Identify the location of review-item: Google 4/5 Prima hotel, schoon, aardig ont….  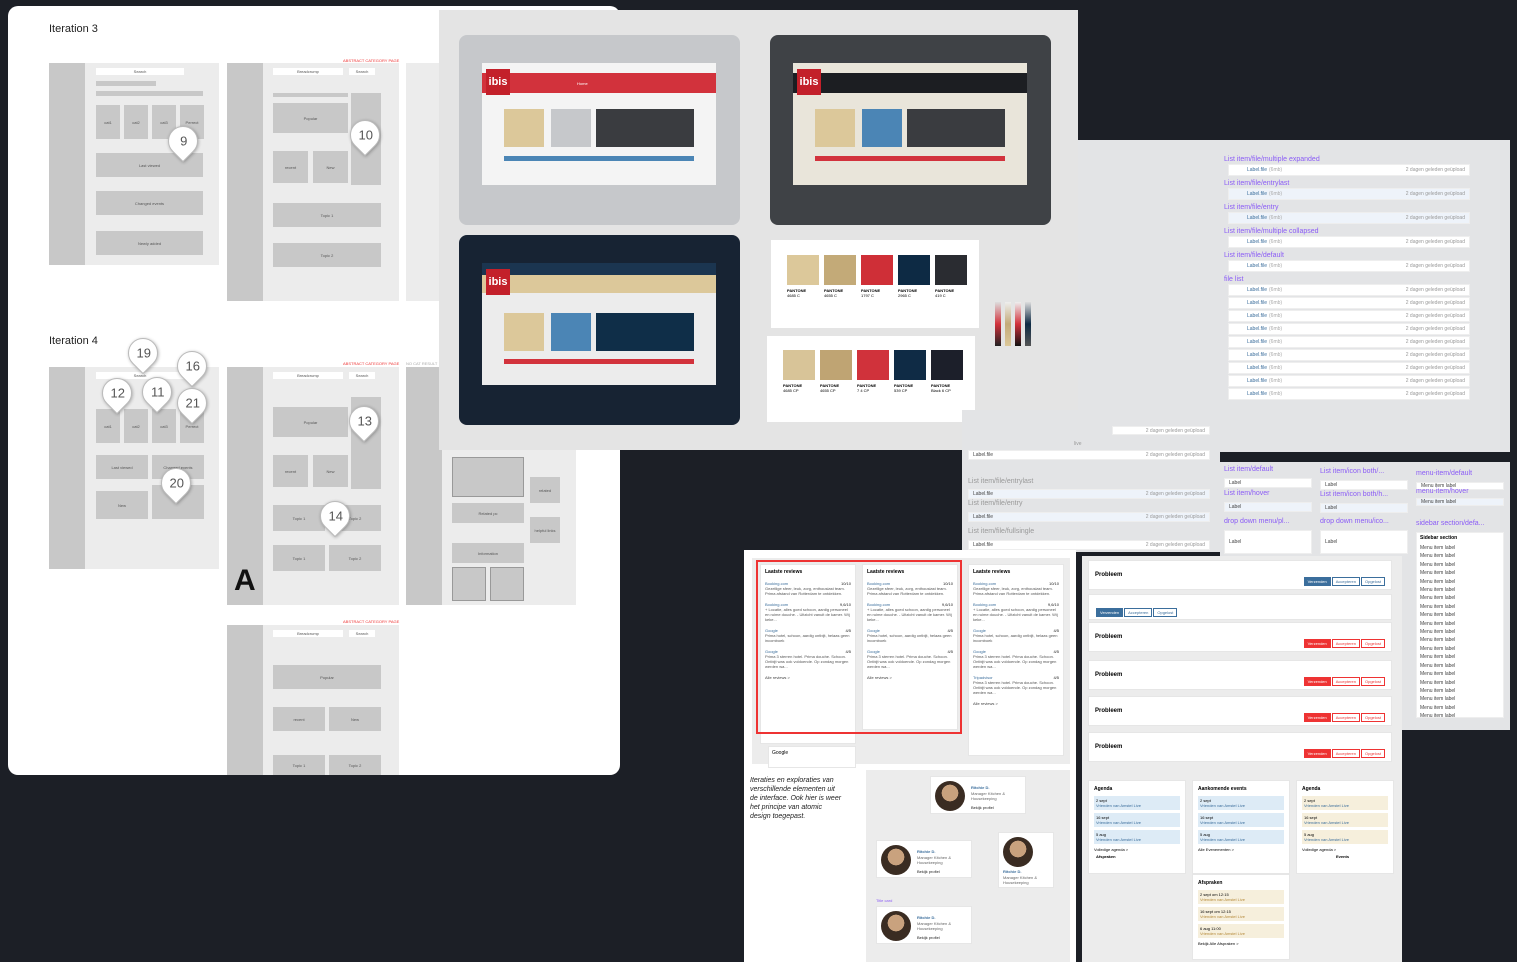
(1016, 635).